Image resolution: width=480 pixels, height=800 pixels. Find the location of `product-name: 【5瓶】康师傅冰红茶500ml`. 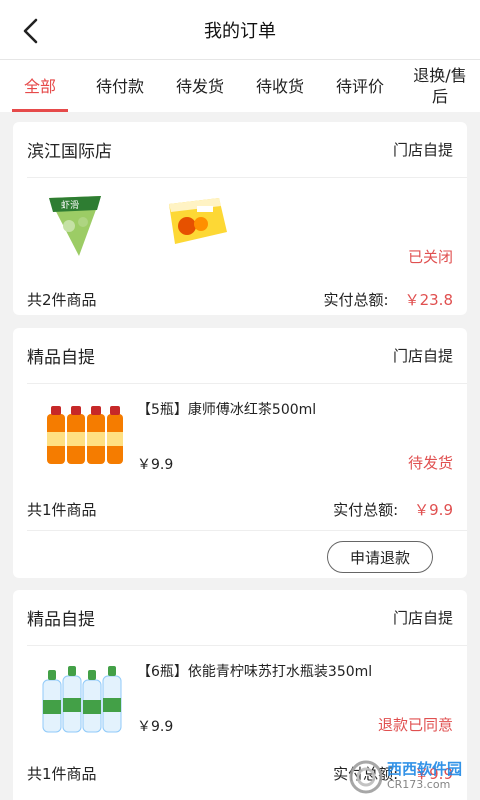

product-name: 【5瓶】康师傅冰红茶500ml is located at coordinates (227, 410).